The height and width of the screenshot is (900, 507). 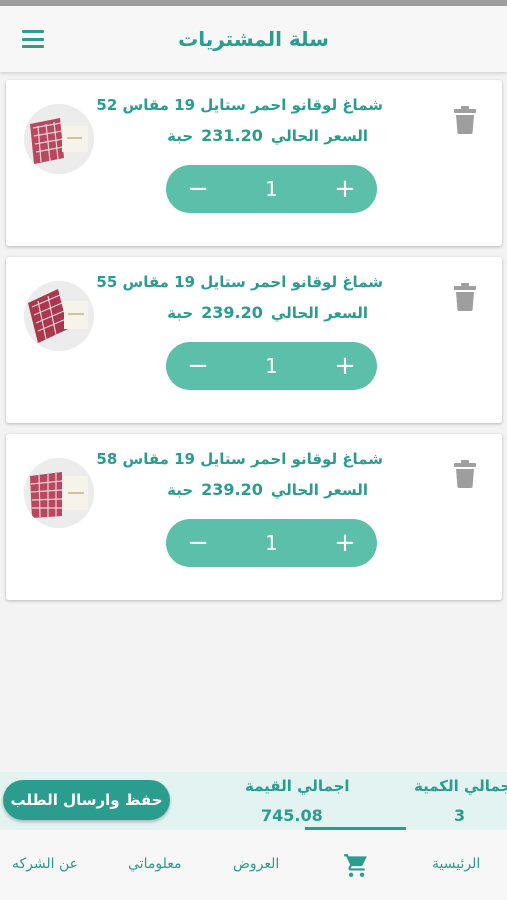 I want to click on price-line: السعر الحالي 231.20 حبة, so click(x=267, y=135).